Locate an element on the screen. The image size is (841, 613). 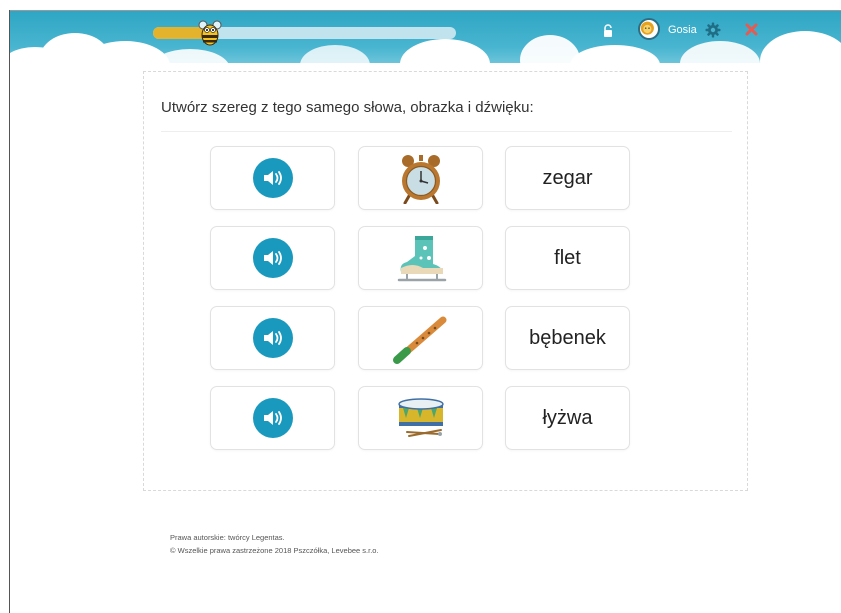
alarm-clock-image is located at coordinates (420, 179).